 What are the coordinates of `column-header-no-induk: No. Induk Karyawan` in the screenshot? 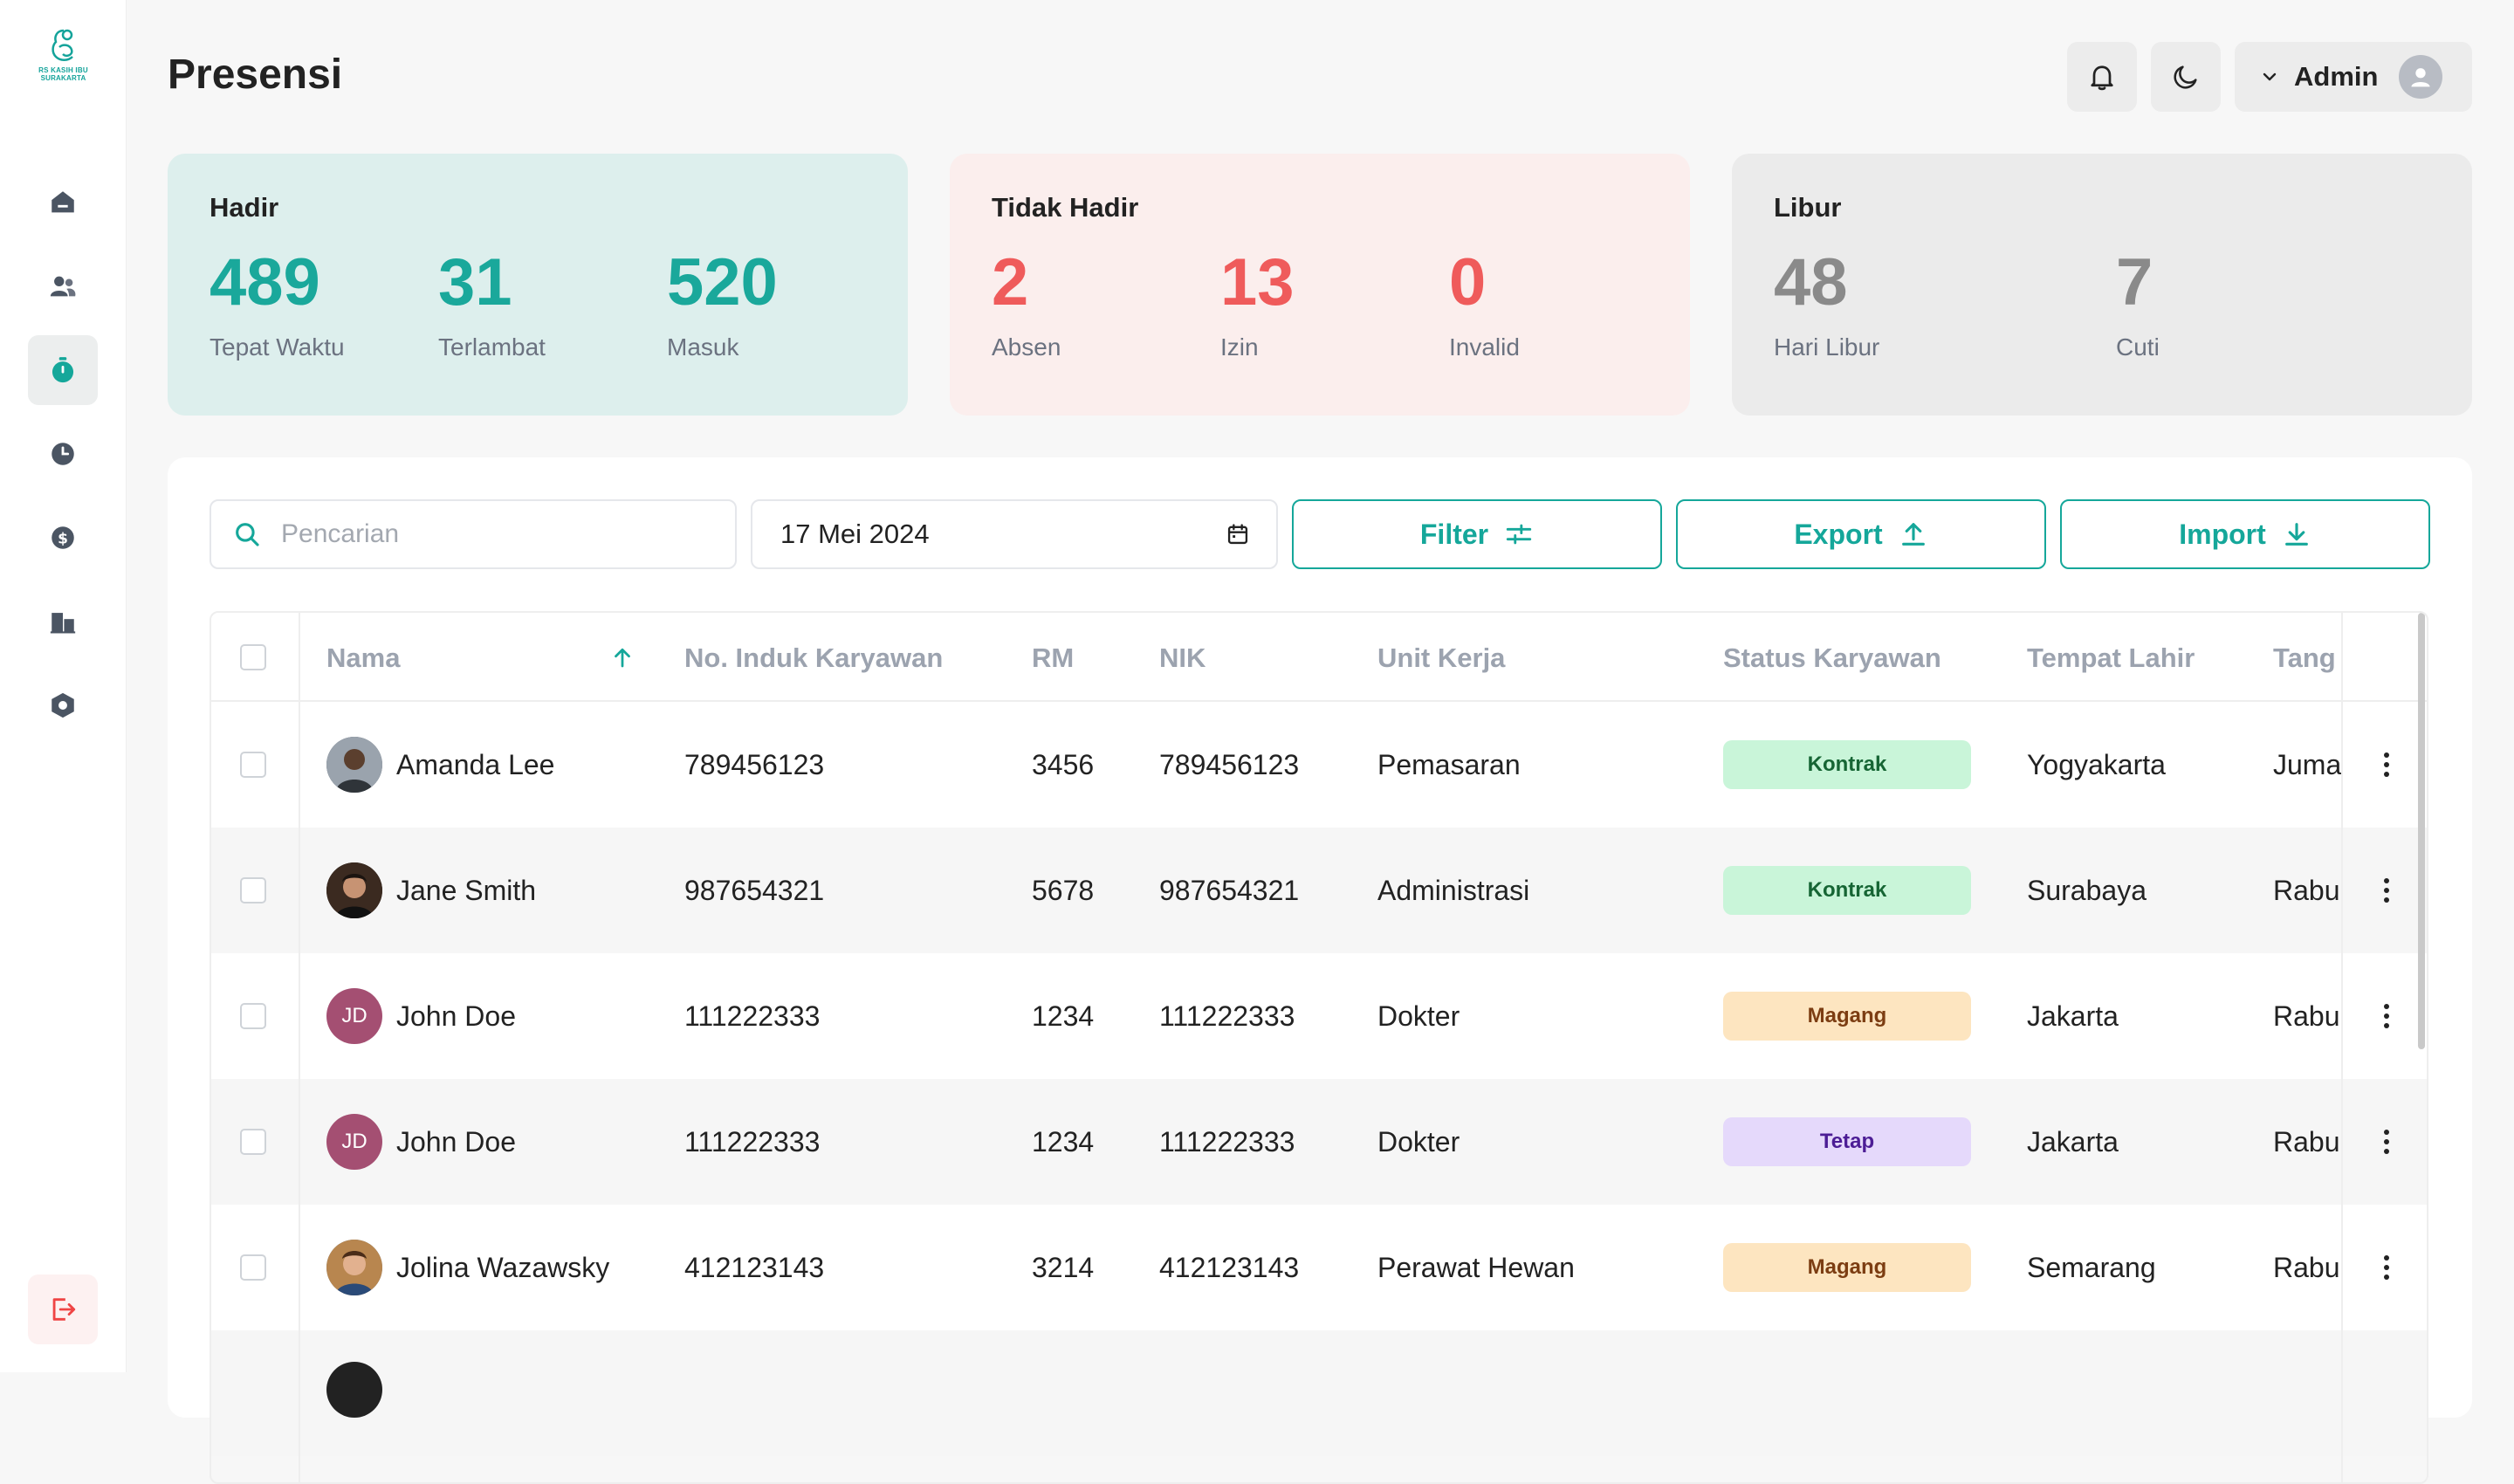 It's located at (813, 658).